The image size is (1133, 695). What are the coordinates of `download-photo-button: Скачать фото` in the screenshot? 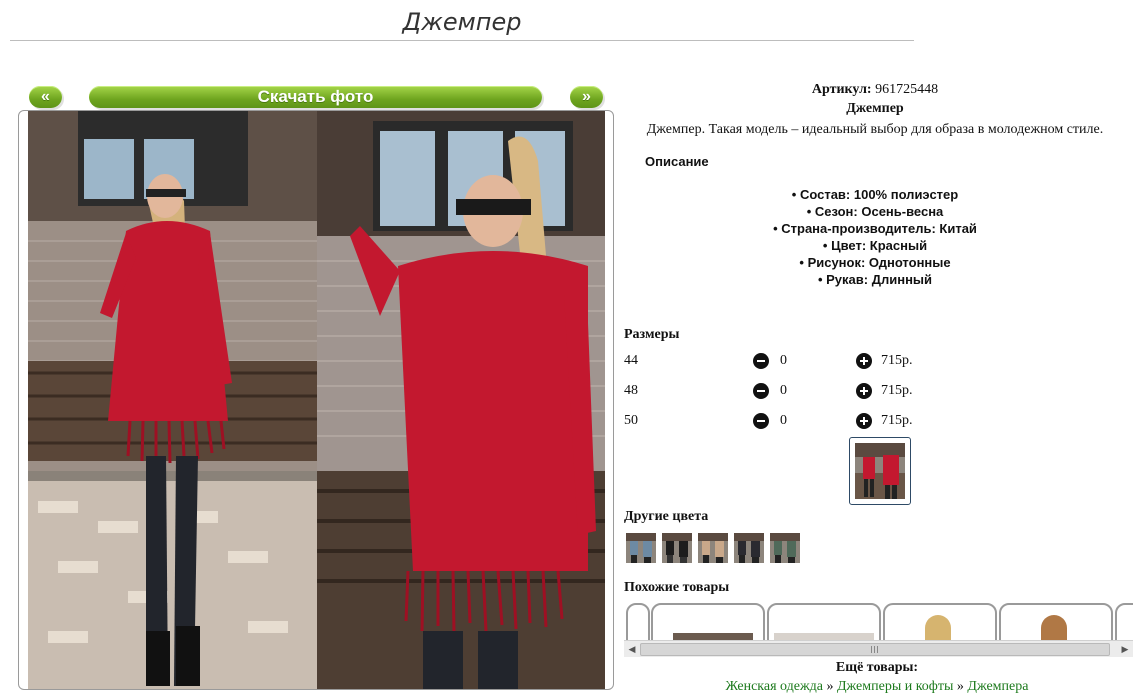 It's located at (315, 97).